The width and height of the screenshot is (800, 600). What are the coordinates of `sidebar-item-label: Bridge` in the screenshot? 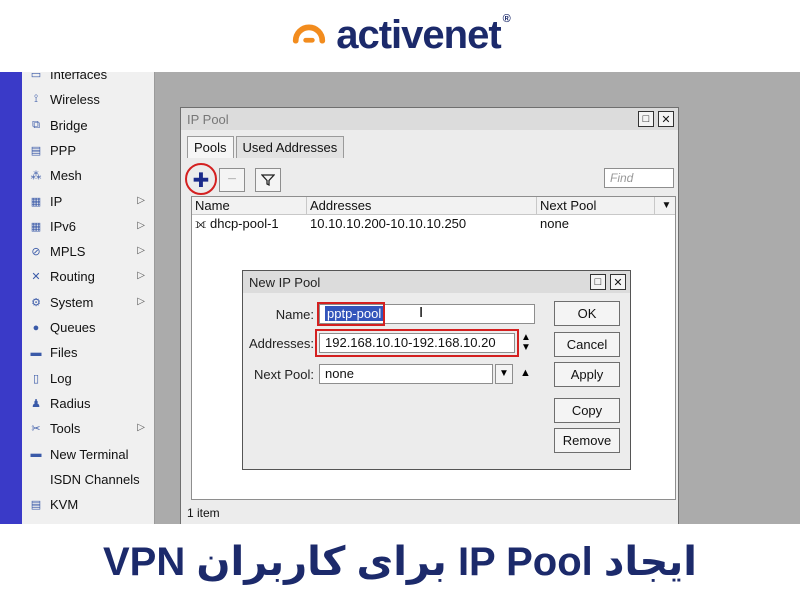 It's located at (69, 125).